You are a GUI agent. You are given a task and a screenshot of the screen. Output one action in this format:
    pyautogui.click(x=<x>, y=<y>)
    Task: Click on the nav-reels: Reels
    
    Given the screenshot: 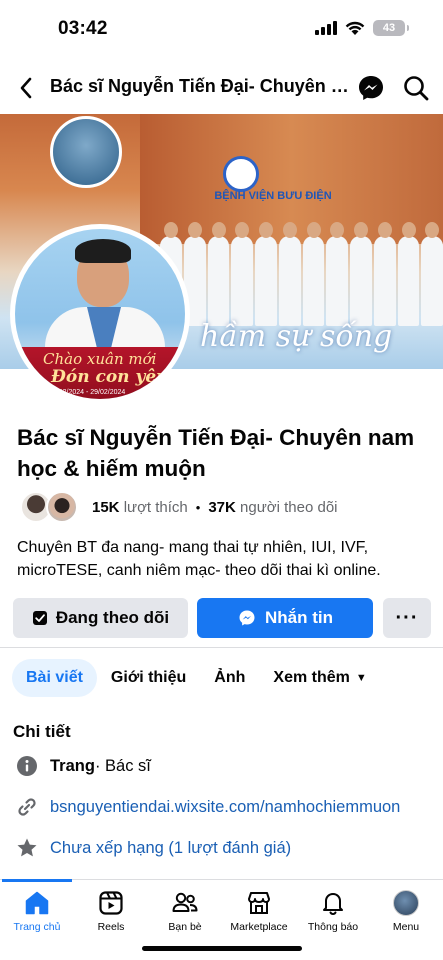 What is the action you would take?
    pyautogui.click(x=111, y=910)
    